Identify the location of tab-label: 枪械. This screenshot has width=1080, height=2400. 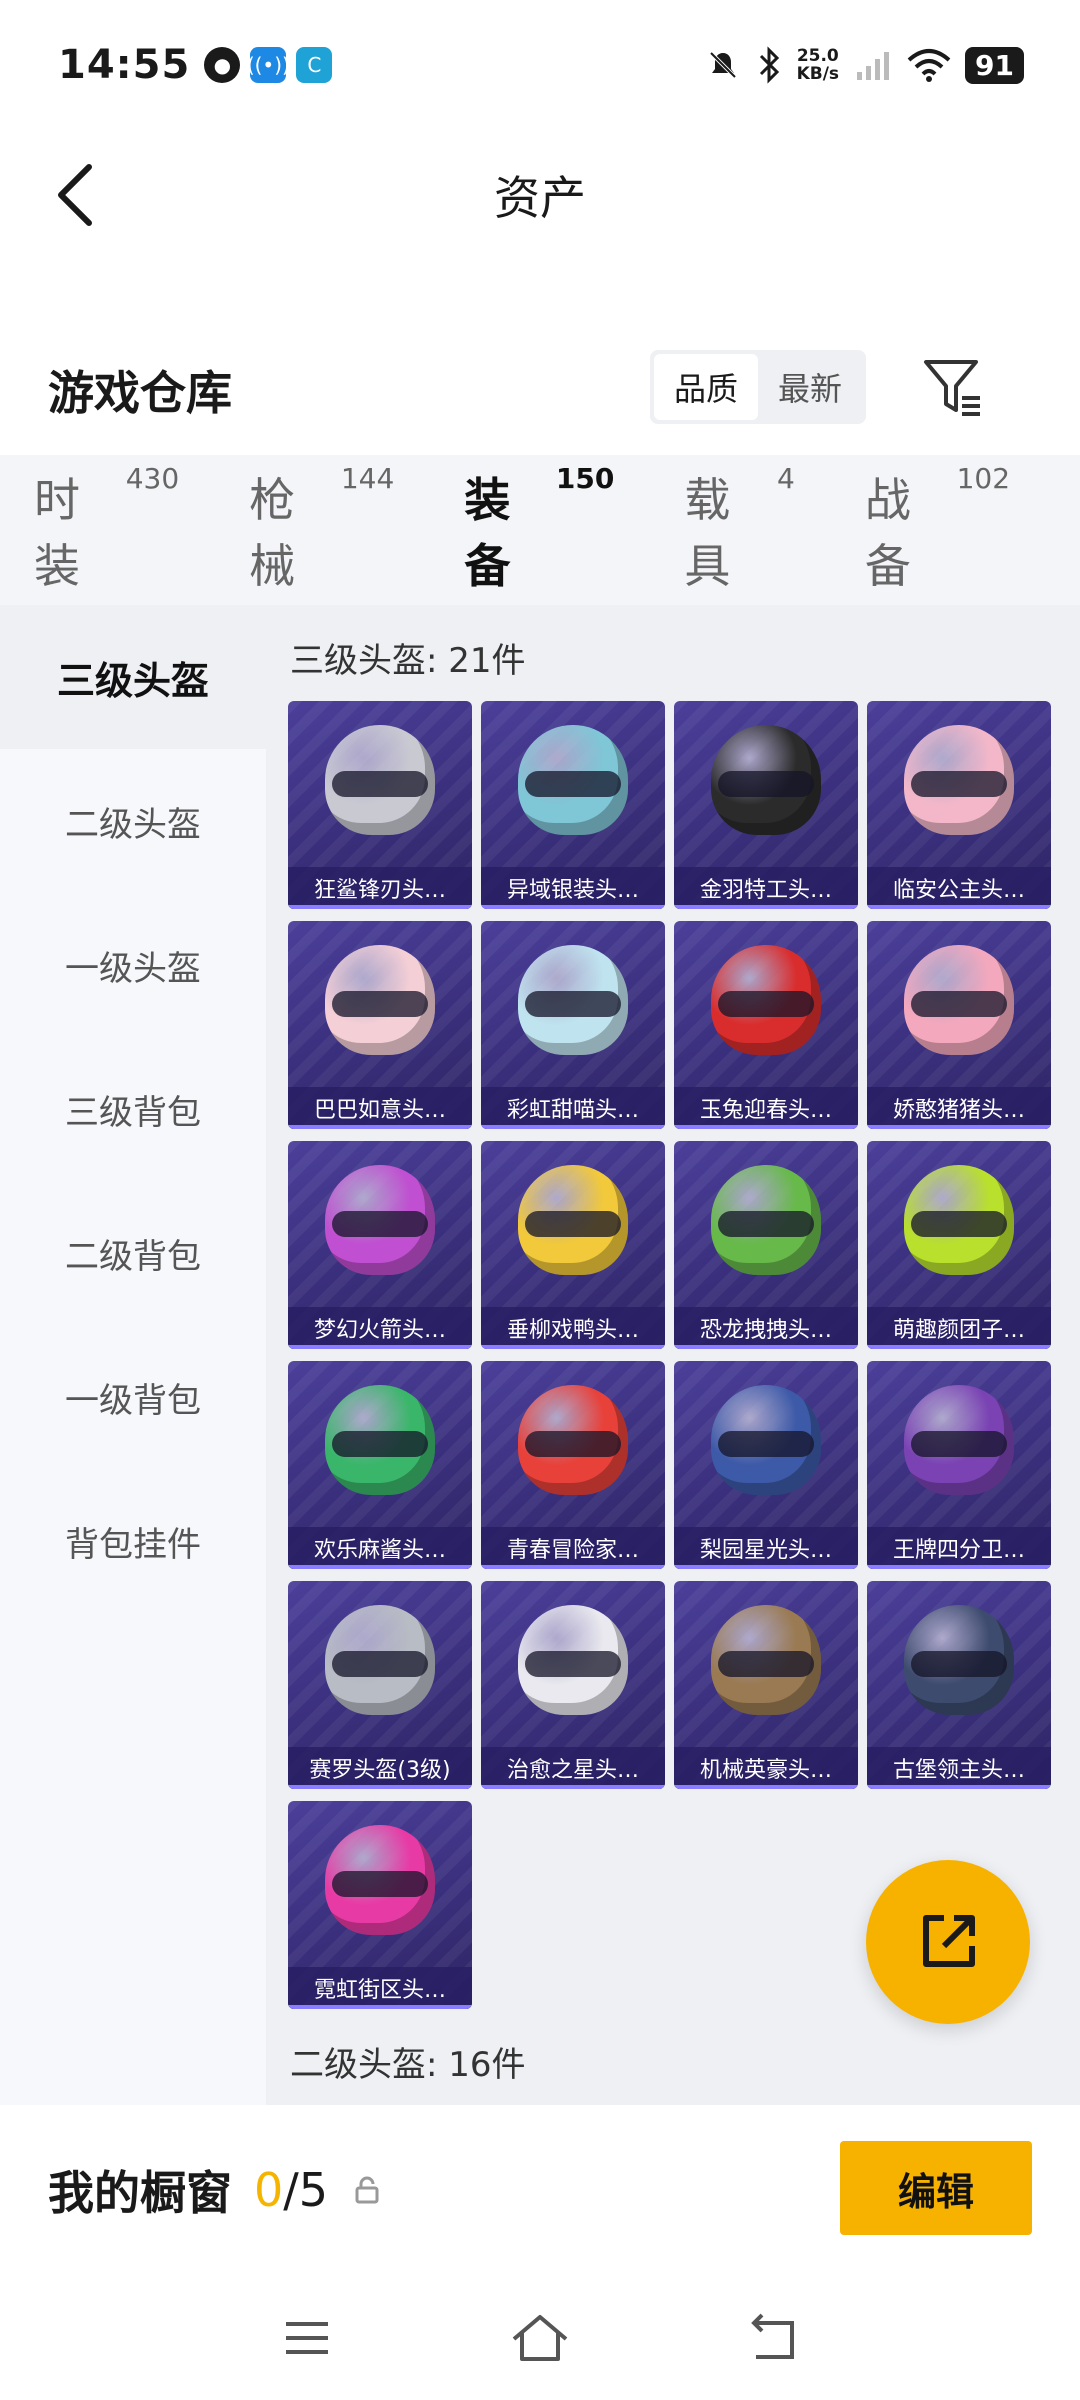
(272, 533).